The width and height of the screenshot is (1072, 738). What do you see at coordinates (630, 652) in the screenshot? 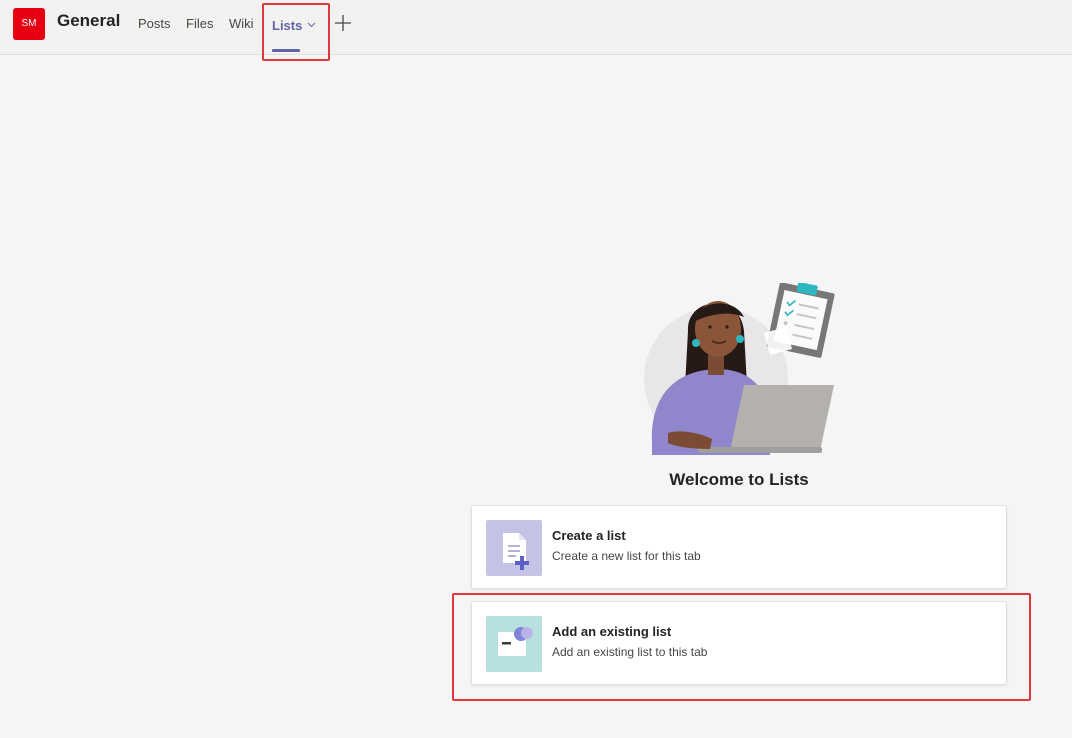
I see `add-existing-list-description: Add an existing list to this tab` at bounding box center [630, 652].